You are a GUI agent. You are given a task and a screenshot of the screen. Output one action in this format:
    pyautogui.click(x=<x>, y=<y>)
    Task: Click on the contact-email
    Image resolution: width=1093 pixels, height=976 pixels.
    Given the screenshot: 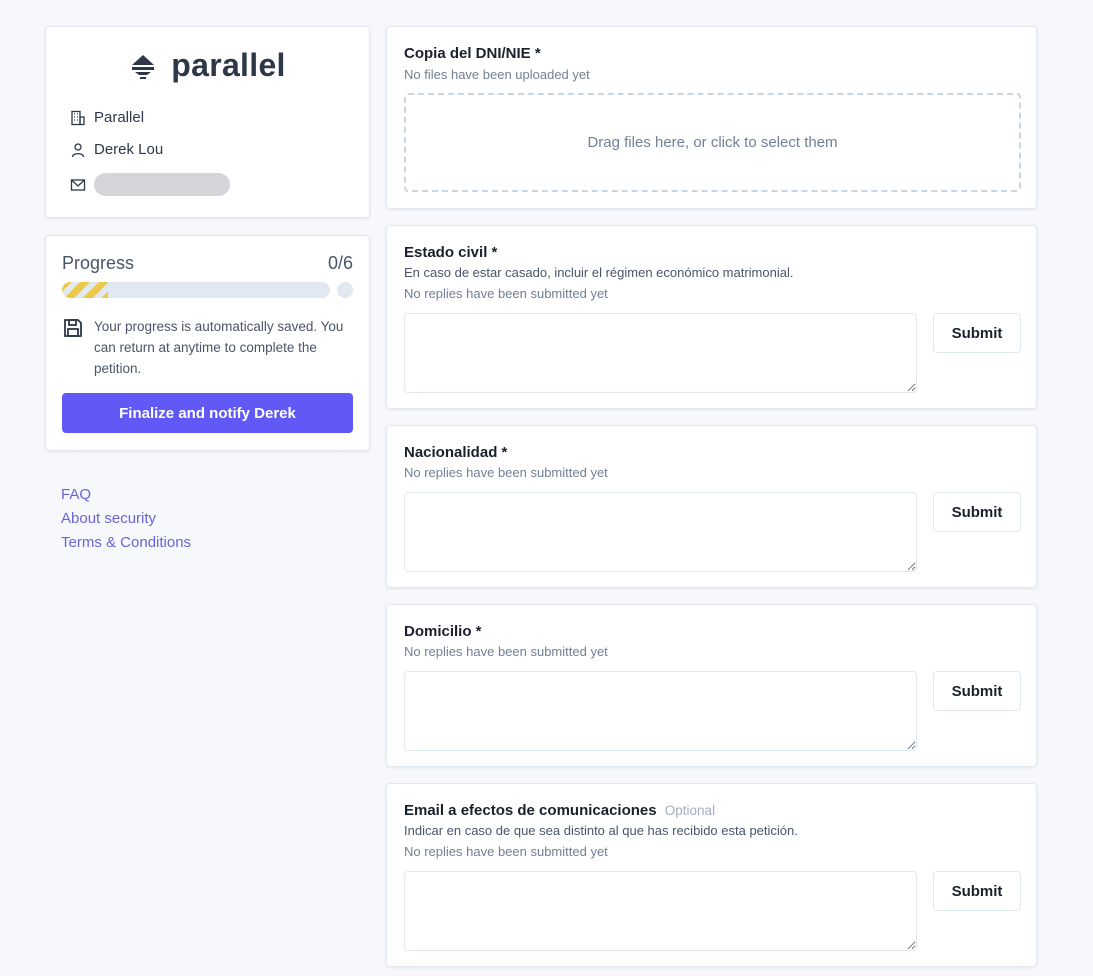 What is the action you would take?
    pyautogui.click(x=150, y=184)
    